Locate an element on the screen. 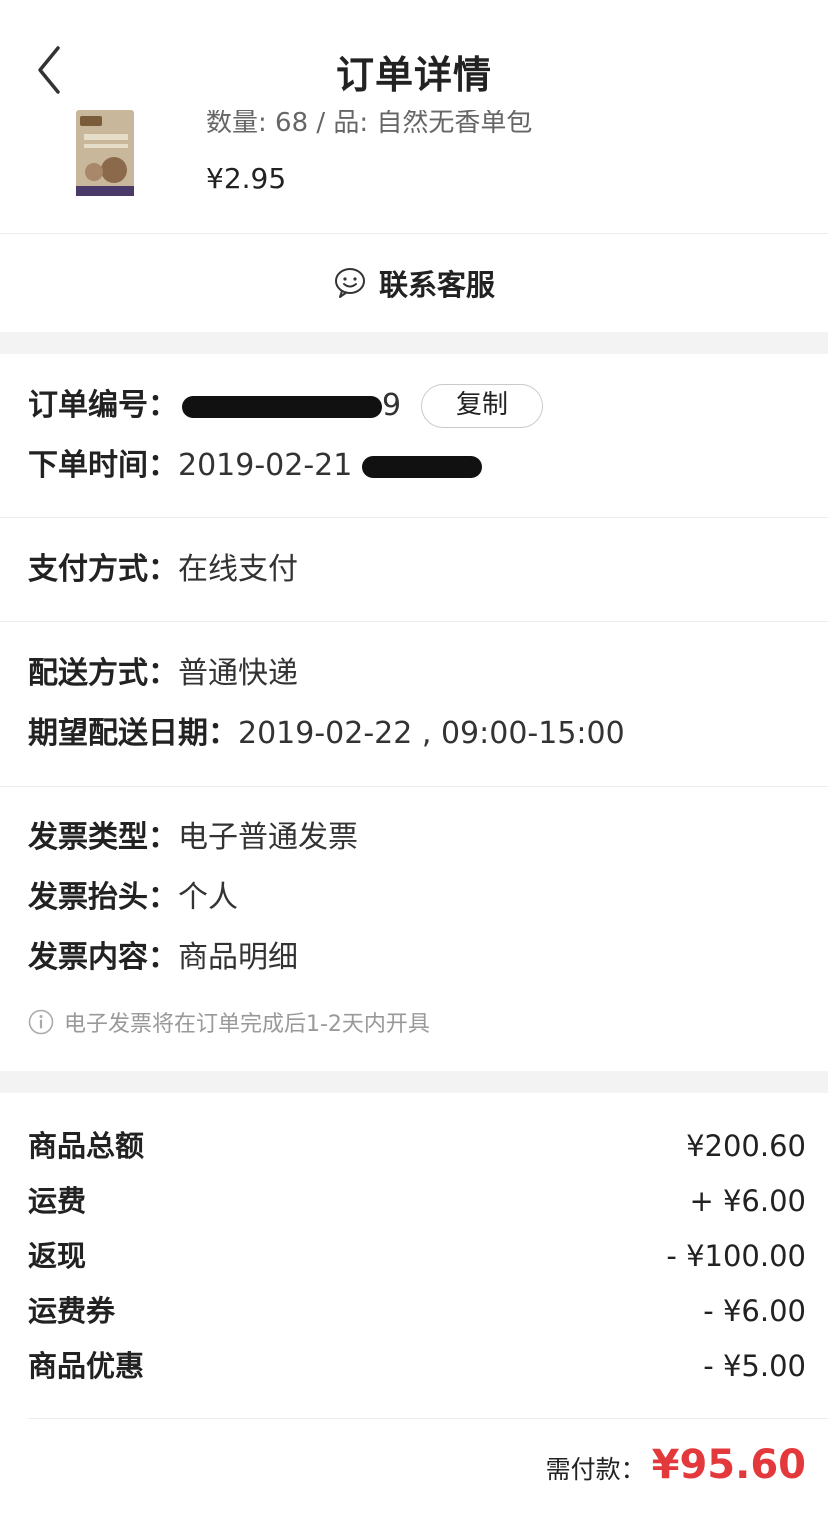  total-payable: 需付款： ¥95.60 is located at coordinates (676, 1465).